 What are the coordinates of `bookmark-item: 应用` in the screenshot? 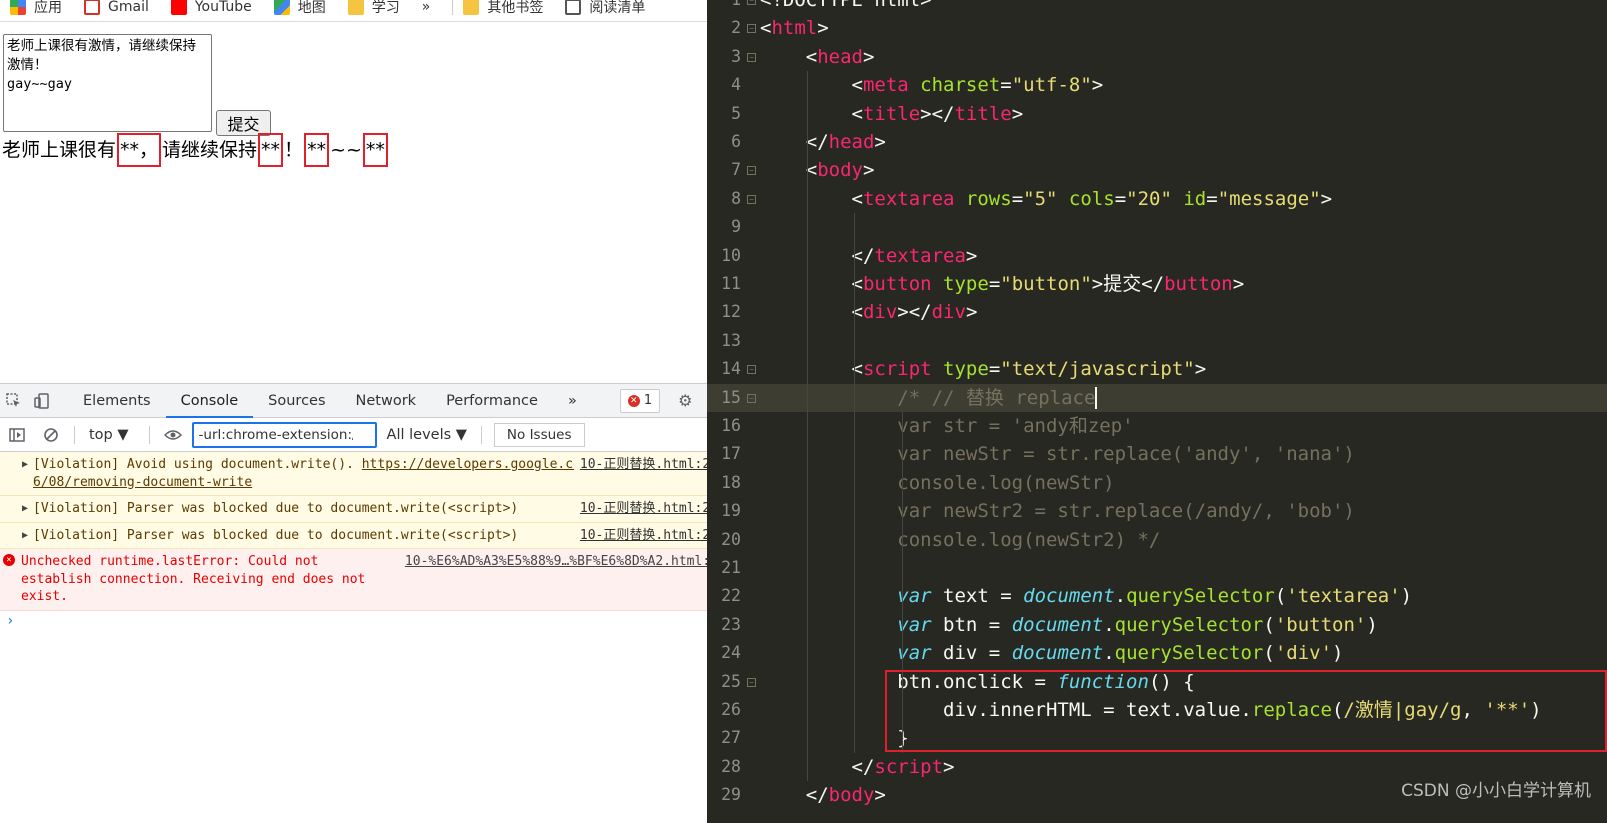 It's located at (36, 8).